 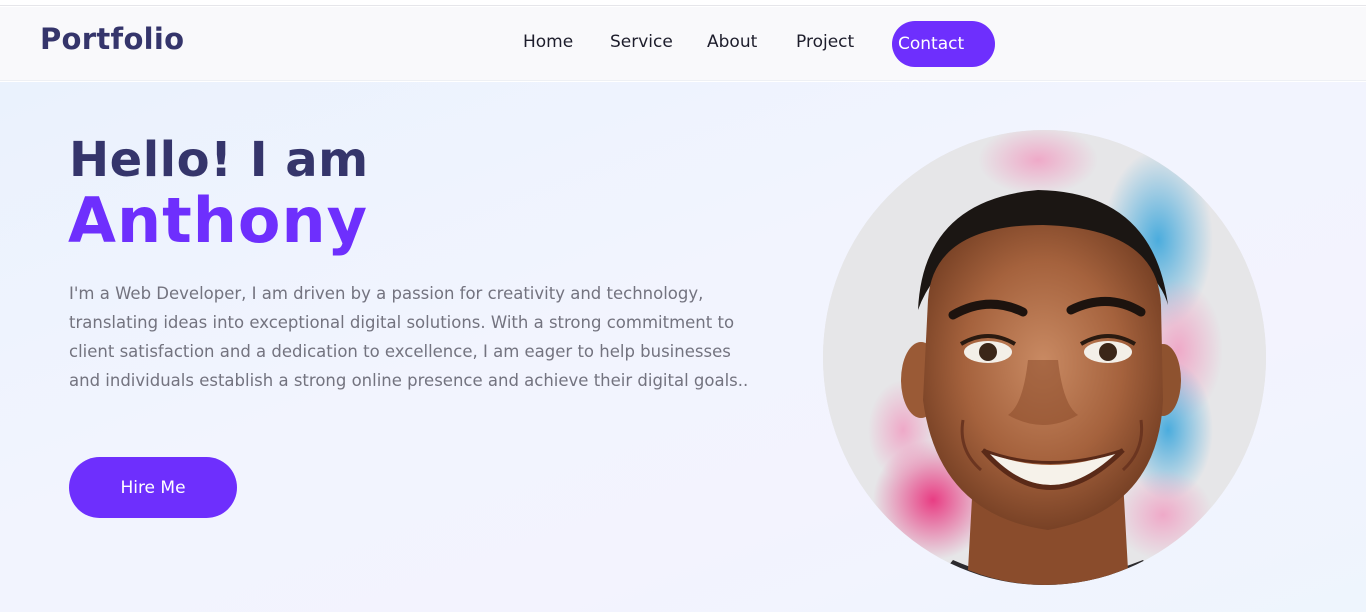 I want to click on nav-project-link: Project, so click(x=825, y=42).